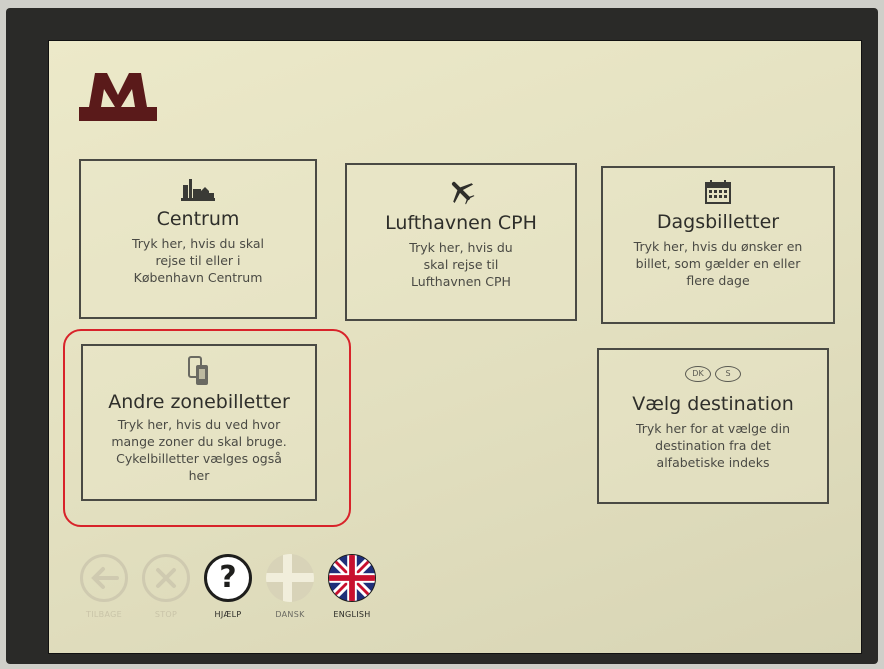 The image size is (884, 669). What do you see at coordinates (461, 281) in the screenshot?
I see `airport-desc-line3: Lufthavnen CPH` at bounding box center [461, 281].